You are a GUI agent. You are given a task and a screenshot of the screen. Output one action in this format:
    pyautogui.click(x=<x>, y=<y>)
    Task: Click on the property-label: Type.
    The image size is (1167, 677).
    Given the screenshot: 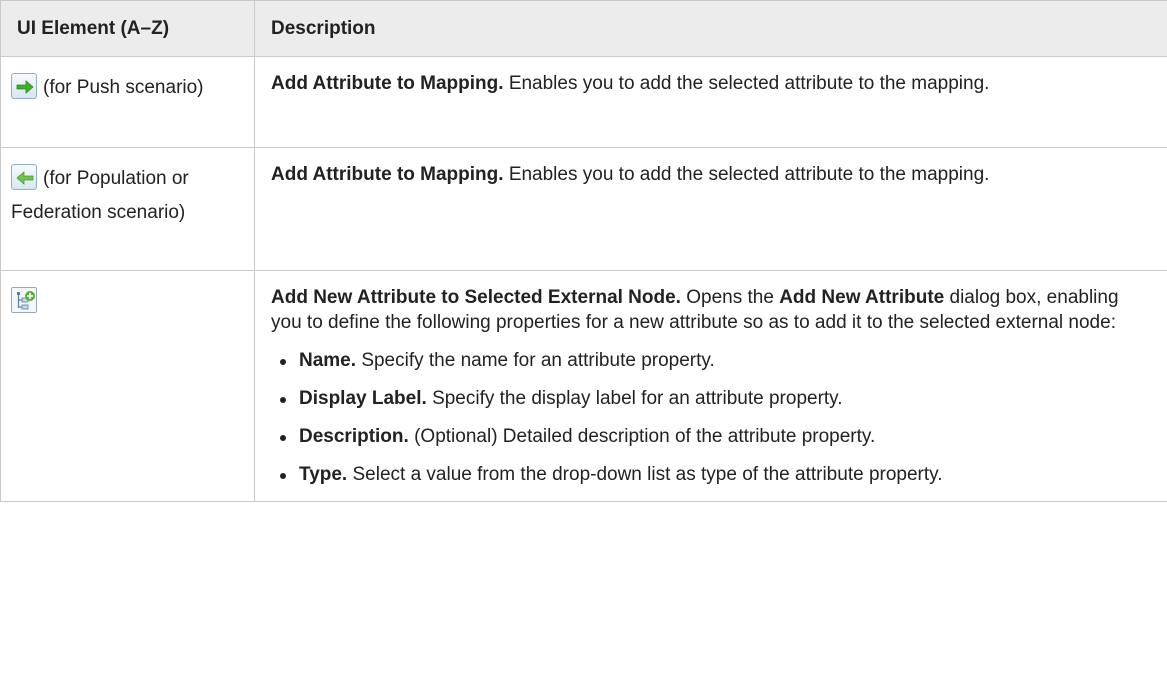 What is the action you would take?
    pyautogui.click(x=323, y=474)
    